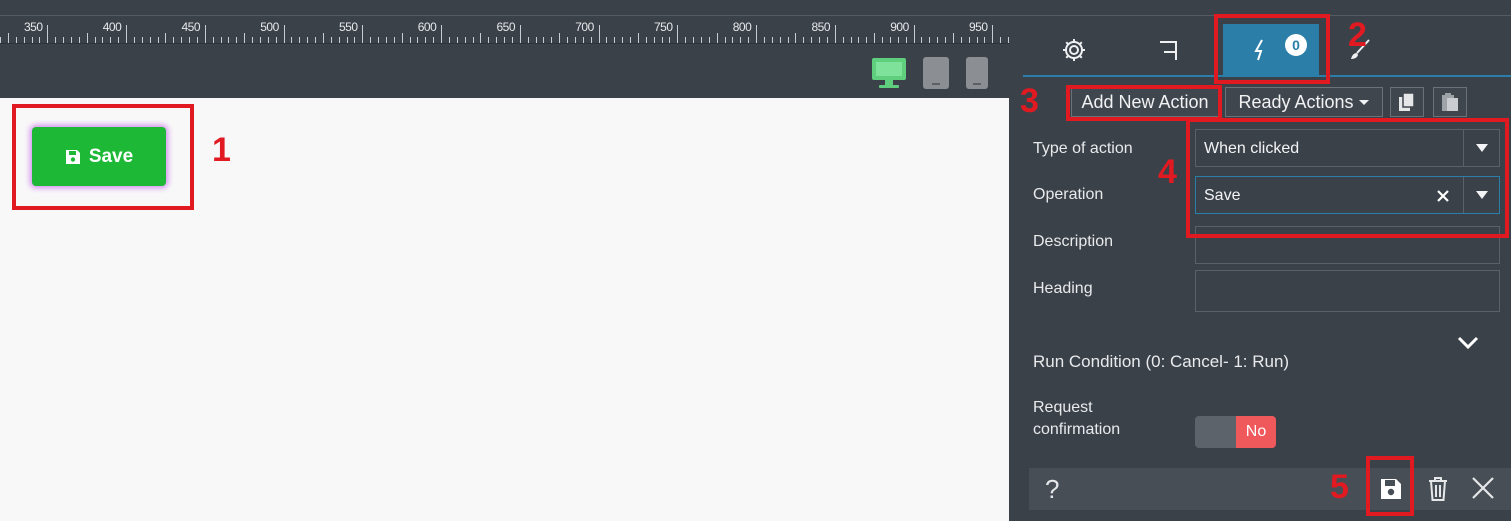  Describe the element at coordinates (1296, 101) in the screenshot. I see `ready-actions-label: Ready Actions` at that location.